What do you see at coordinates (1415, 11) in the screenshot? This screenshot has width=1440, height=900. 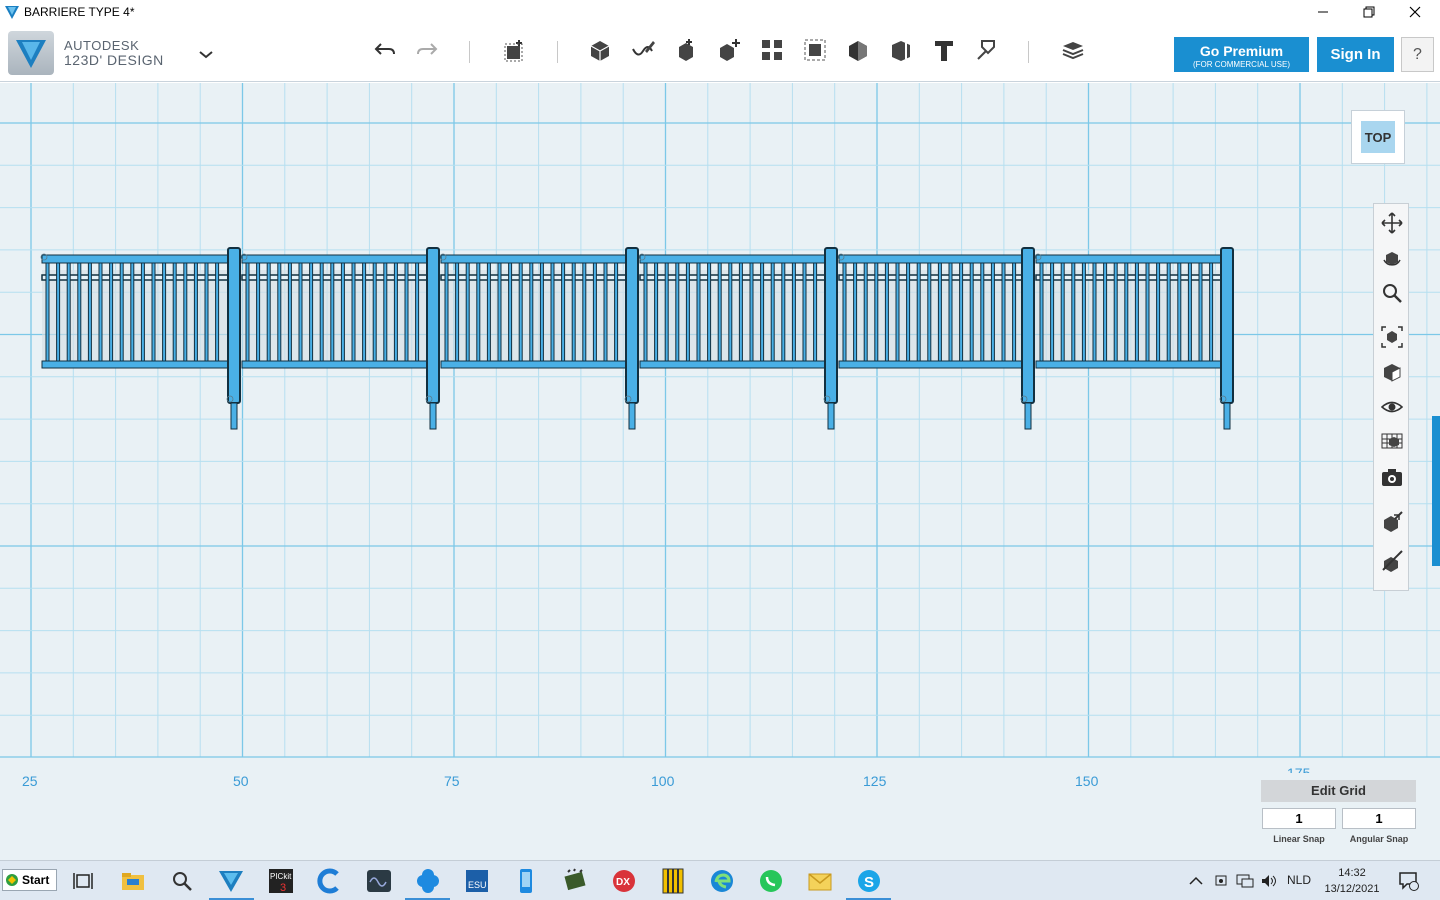 I see `close-button` at bounding box center [1415, 11].